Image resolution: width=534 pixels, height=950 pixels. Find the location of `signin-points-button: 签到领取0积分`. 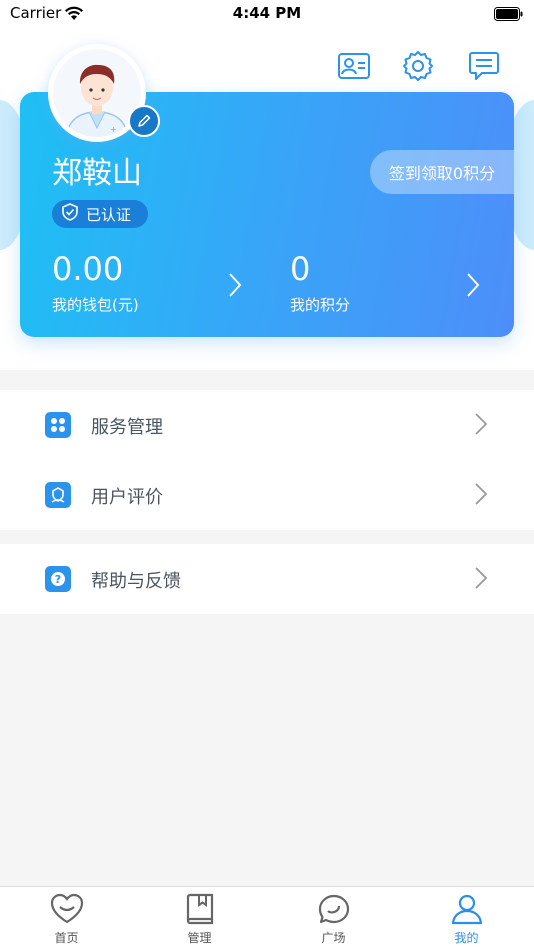

signin-points-button: 签到领取0积分 is located at coordinates (442, 172).